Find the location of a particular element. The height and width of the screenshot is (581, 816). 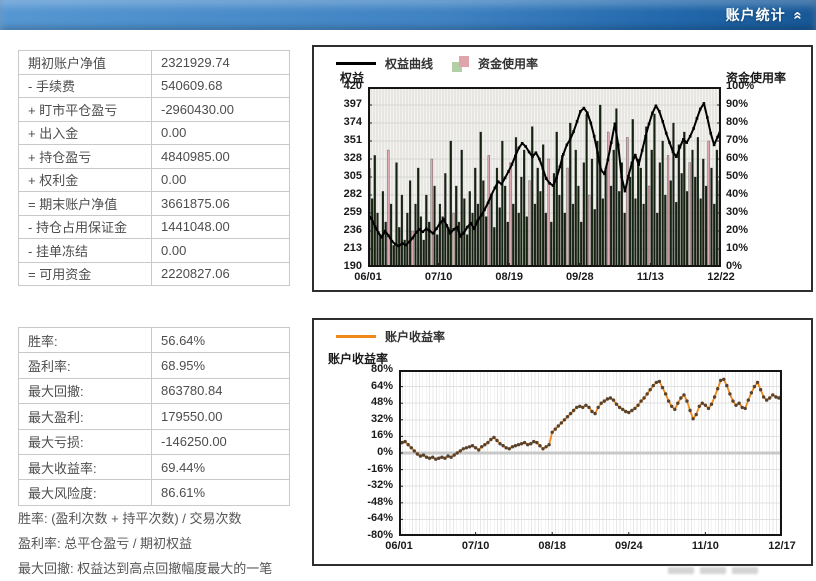

axis-tick-label: 30% is located at coordinates (737, 212).